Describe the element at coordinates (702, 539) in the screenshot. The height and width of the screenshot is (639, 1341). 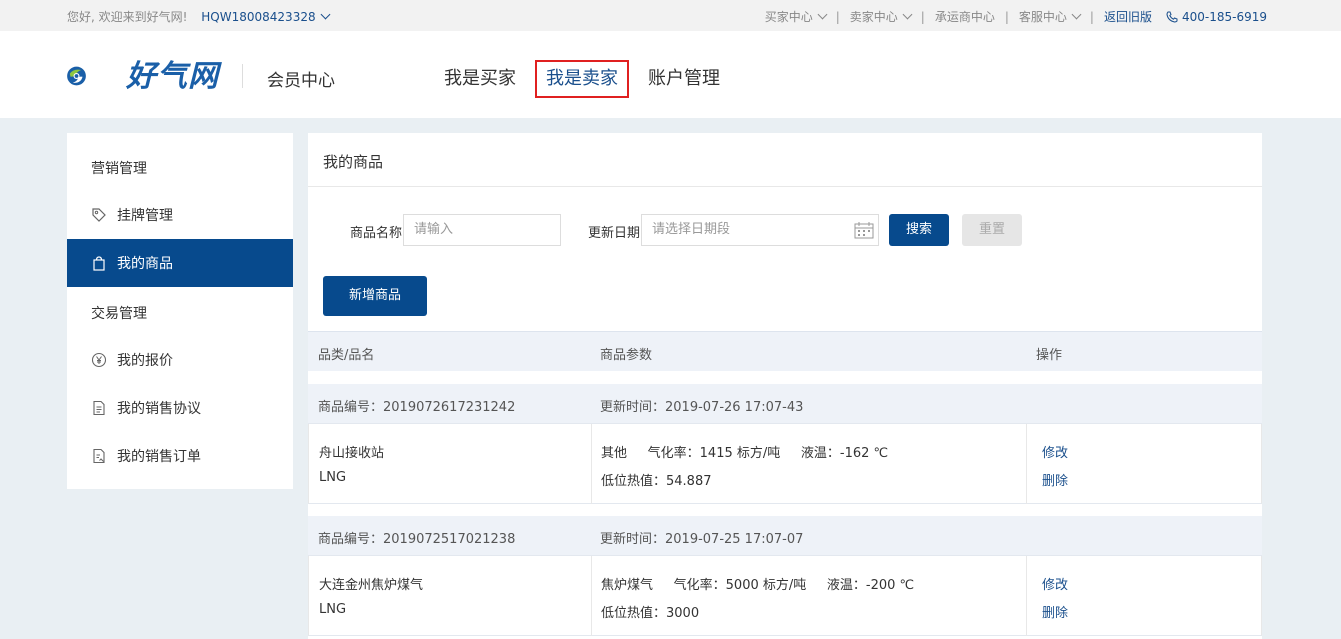
I see `update-time: 更新时间：2019-07-25 17:07-07` at that location.